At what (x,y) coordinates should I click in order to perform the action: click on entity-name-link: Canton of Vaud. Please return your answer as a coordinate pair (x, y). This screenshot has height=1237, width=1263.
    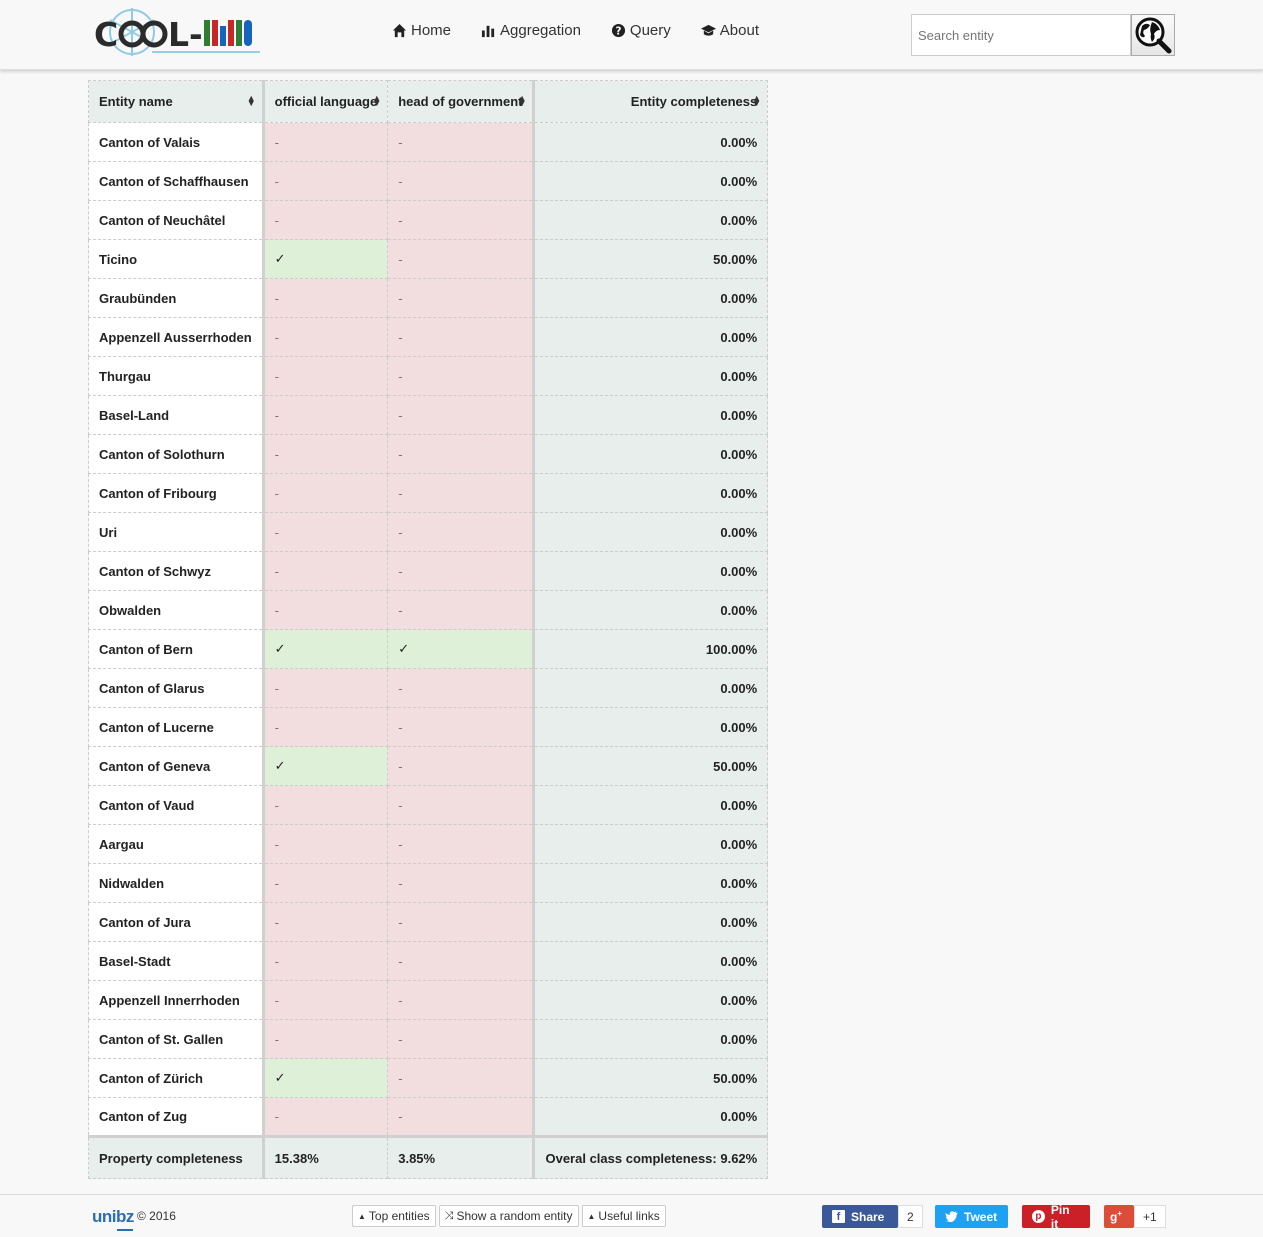
    Looking at the image, I should click on (176, 805).